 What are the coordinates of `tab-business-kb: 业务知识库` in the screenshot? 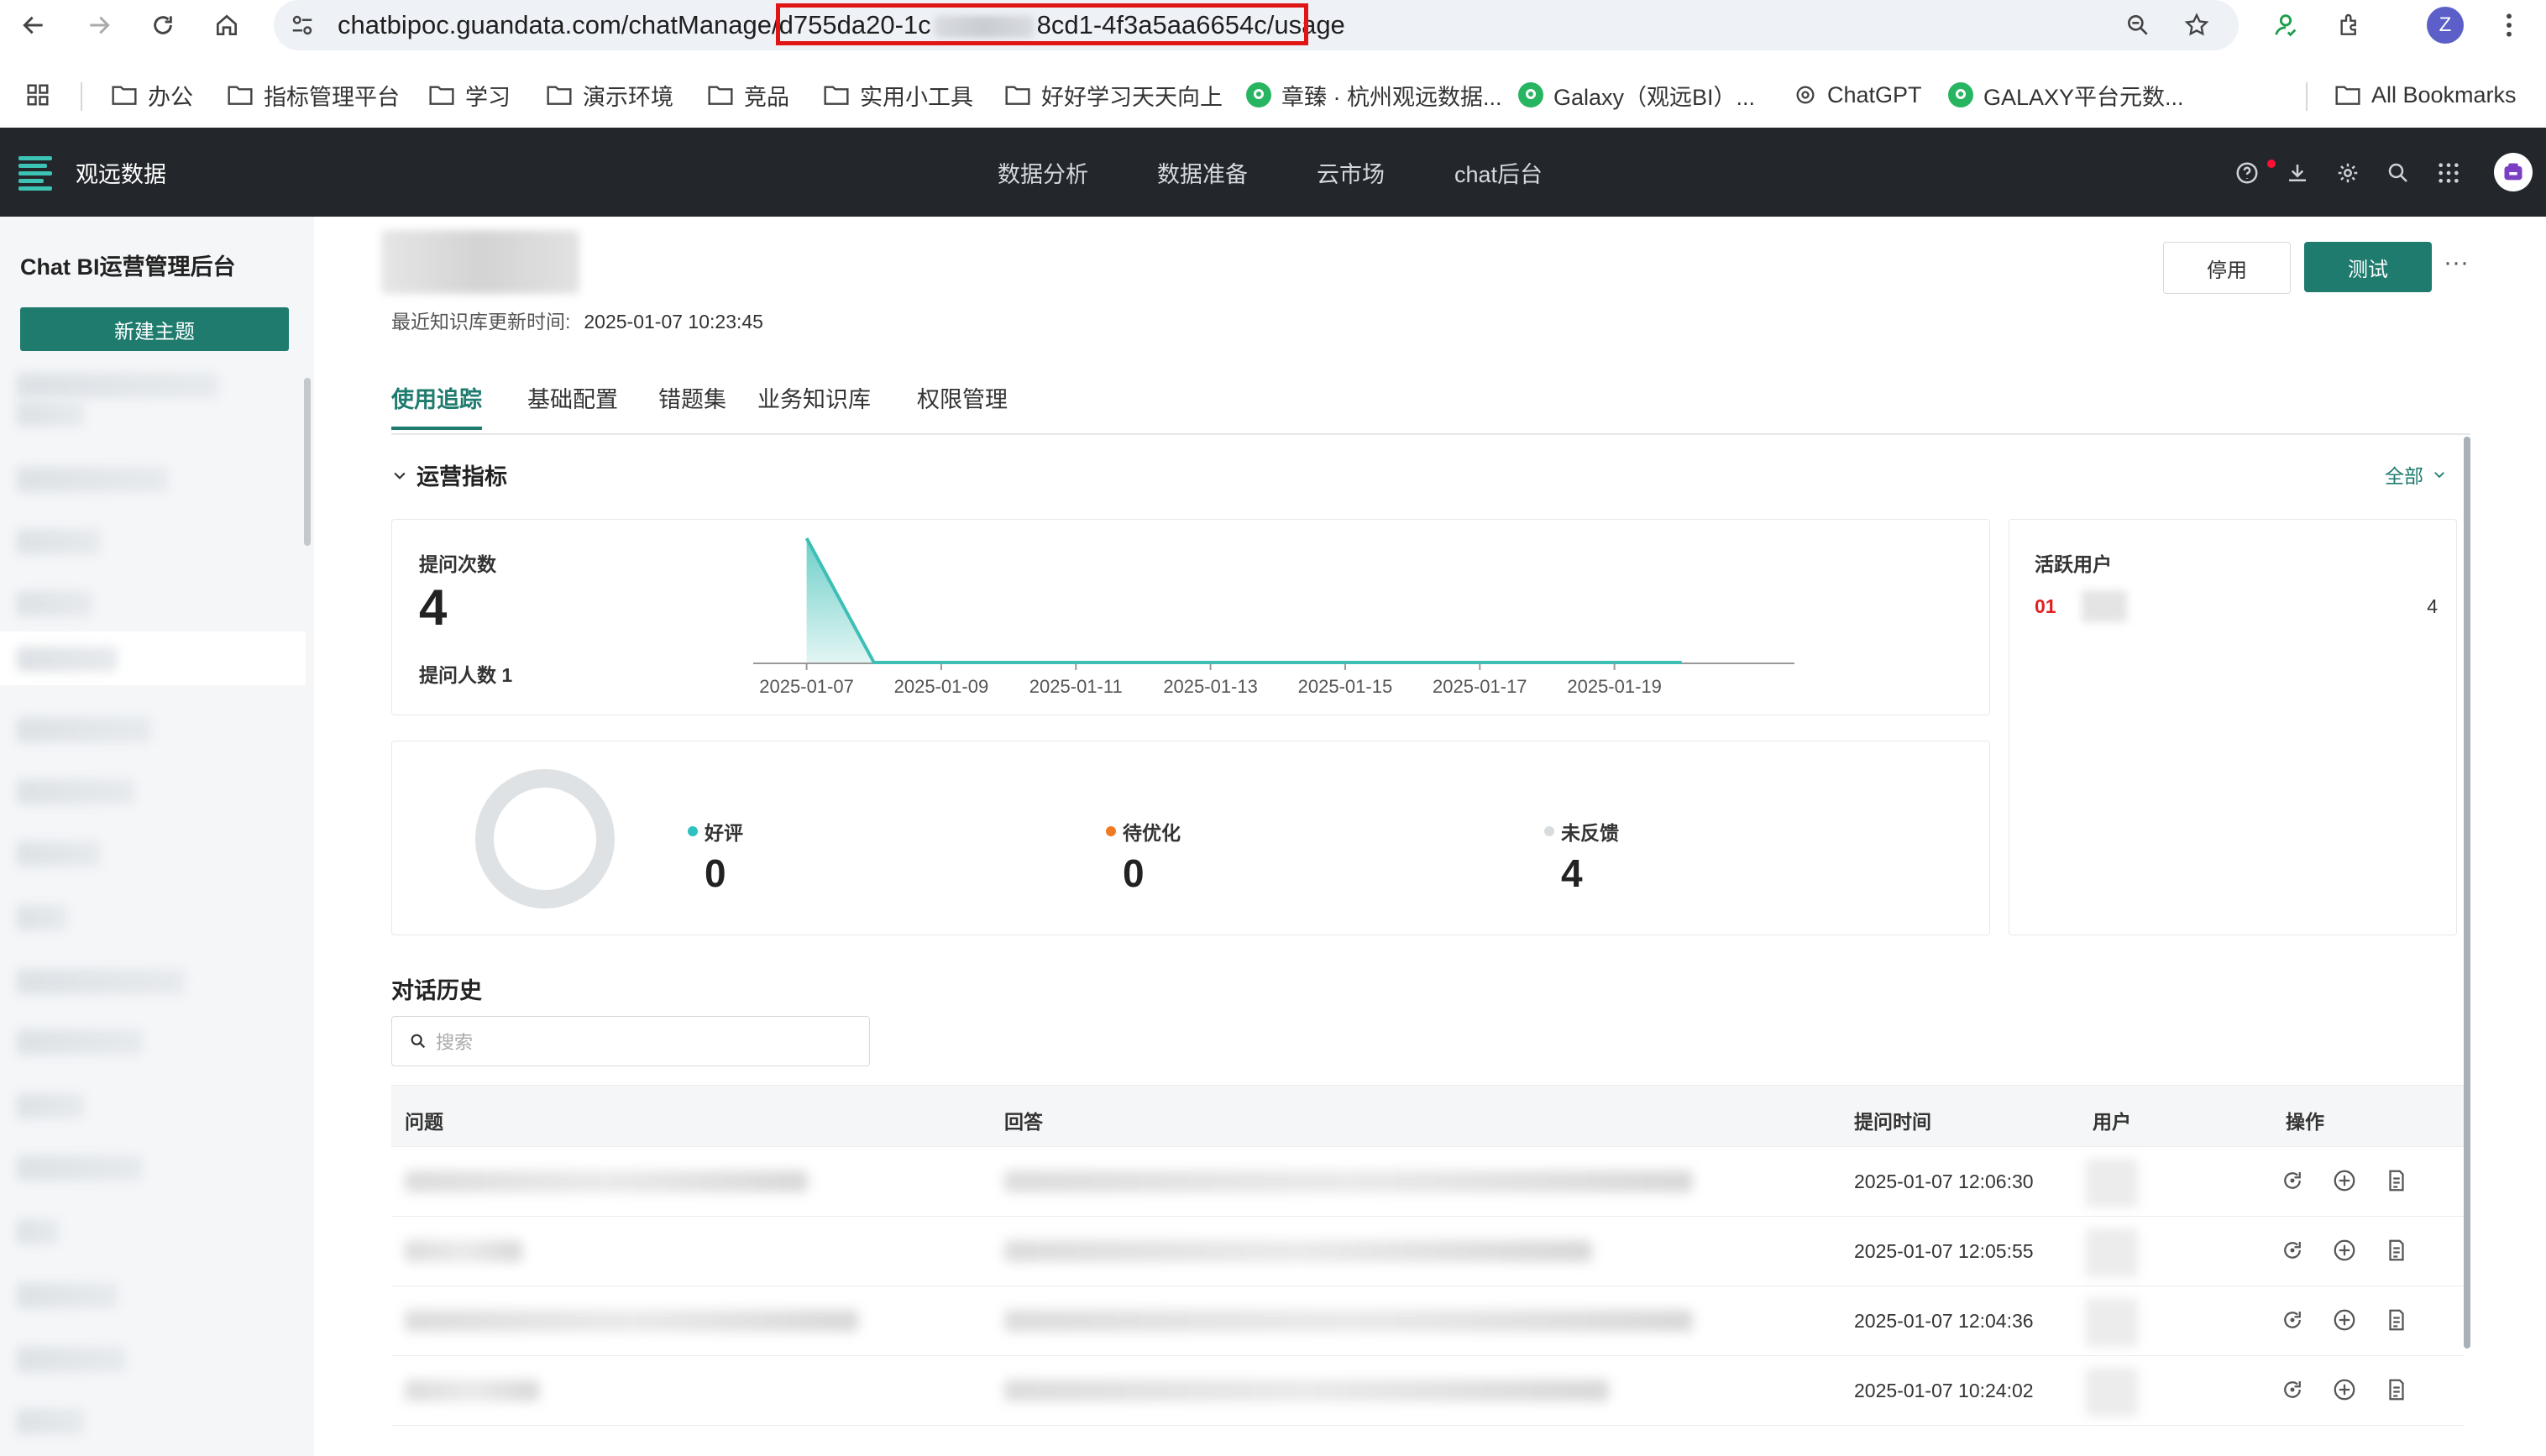 It's located at (814, 397).